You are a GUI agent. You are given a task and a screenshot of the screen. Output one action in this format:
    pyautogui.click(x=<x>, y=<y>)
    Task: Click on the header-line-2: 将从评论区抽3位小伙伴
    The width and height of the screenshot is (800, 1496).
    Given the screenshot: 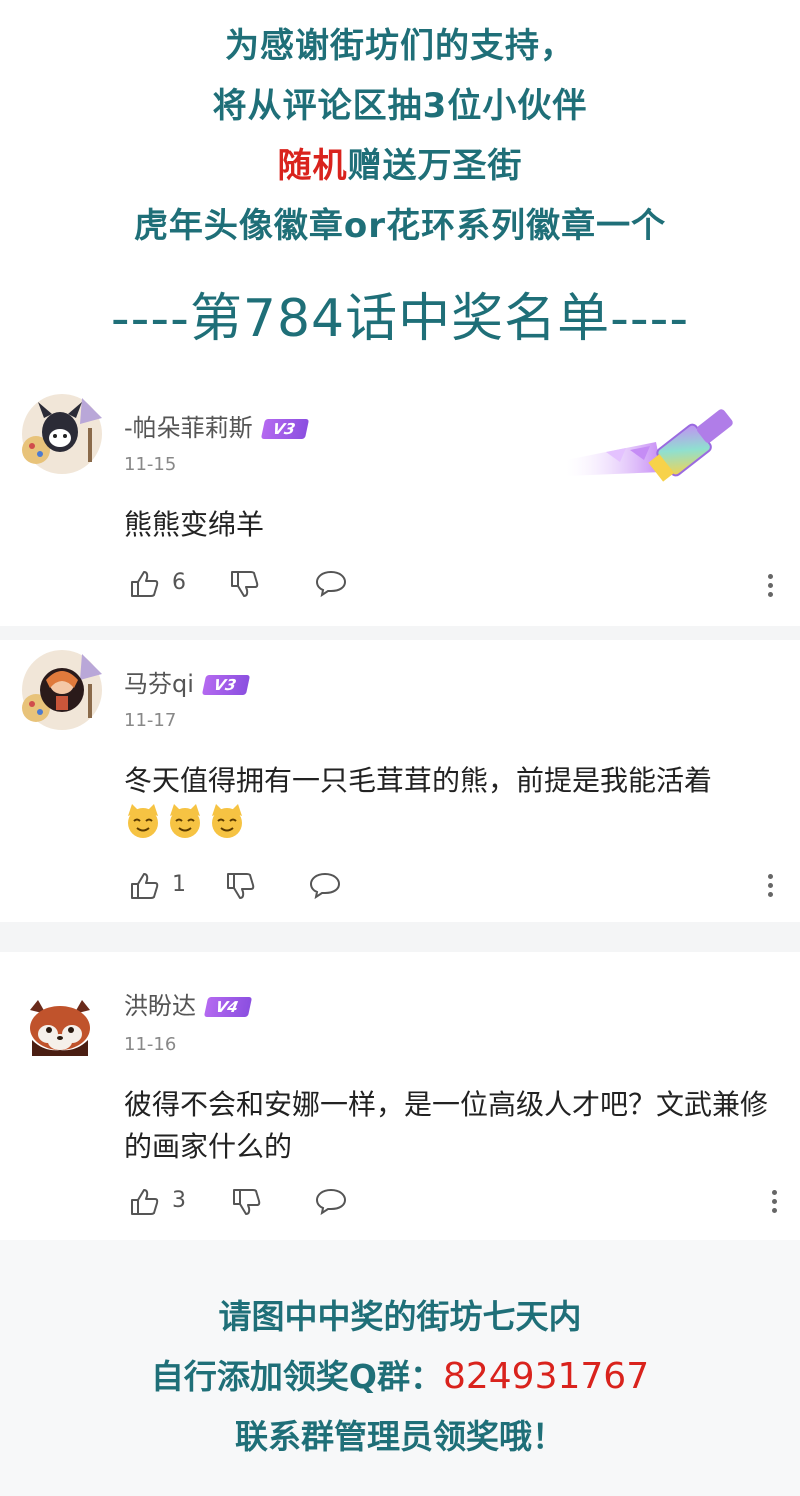 What is the action you would take?
    pyautogui.click(x=400, y=106)
    